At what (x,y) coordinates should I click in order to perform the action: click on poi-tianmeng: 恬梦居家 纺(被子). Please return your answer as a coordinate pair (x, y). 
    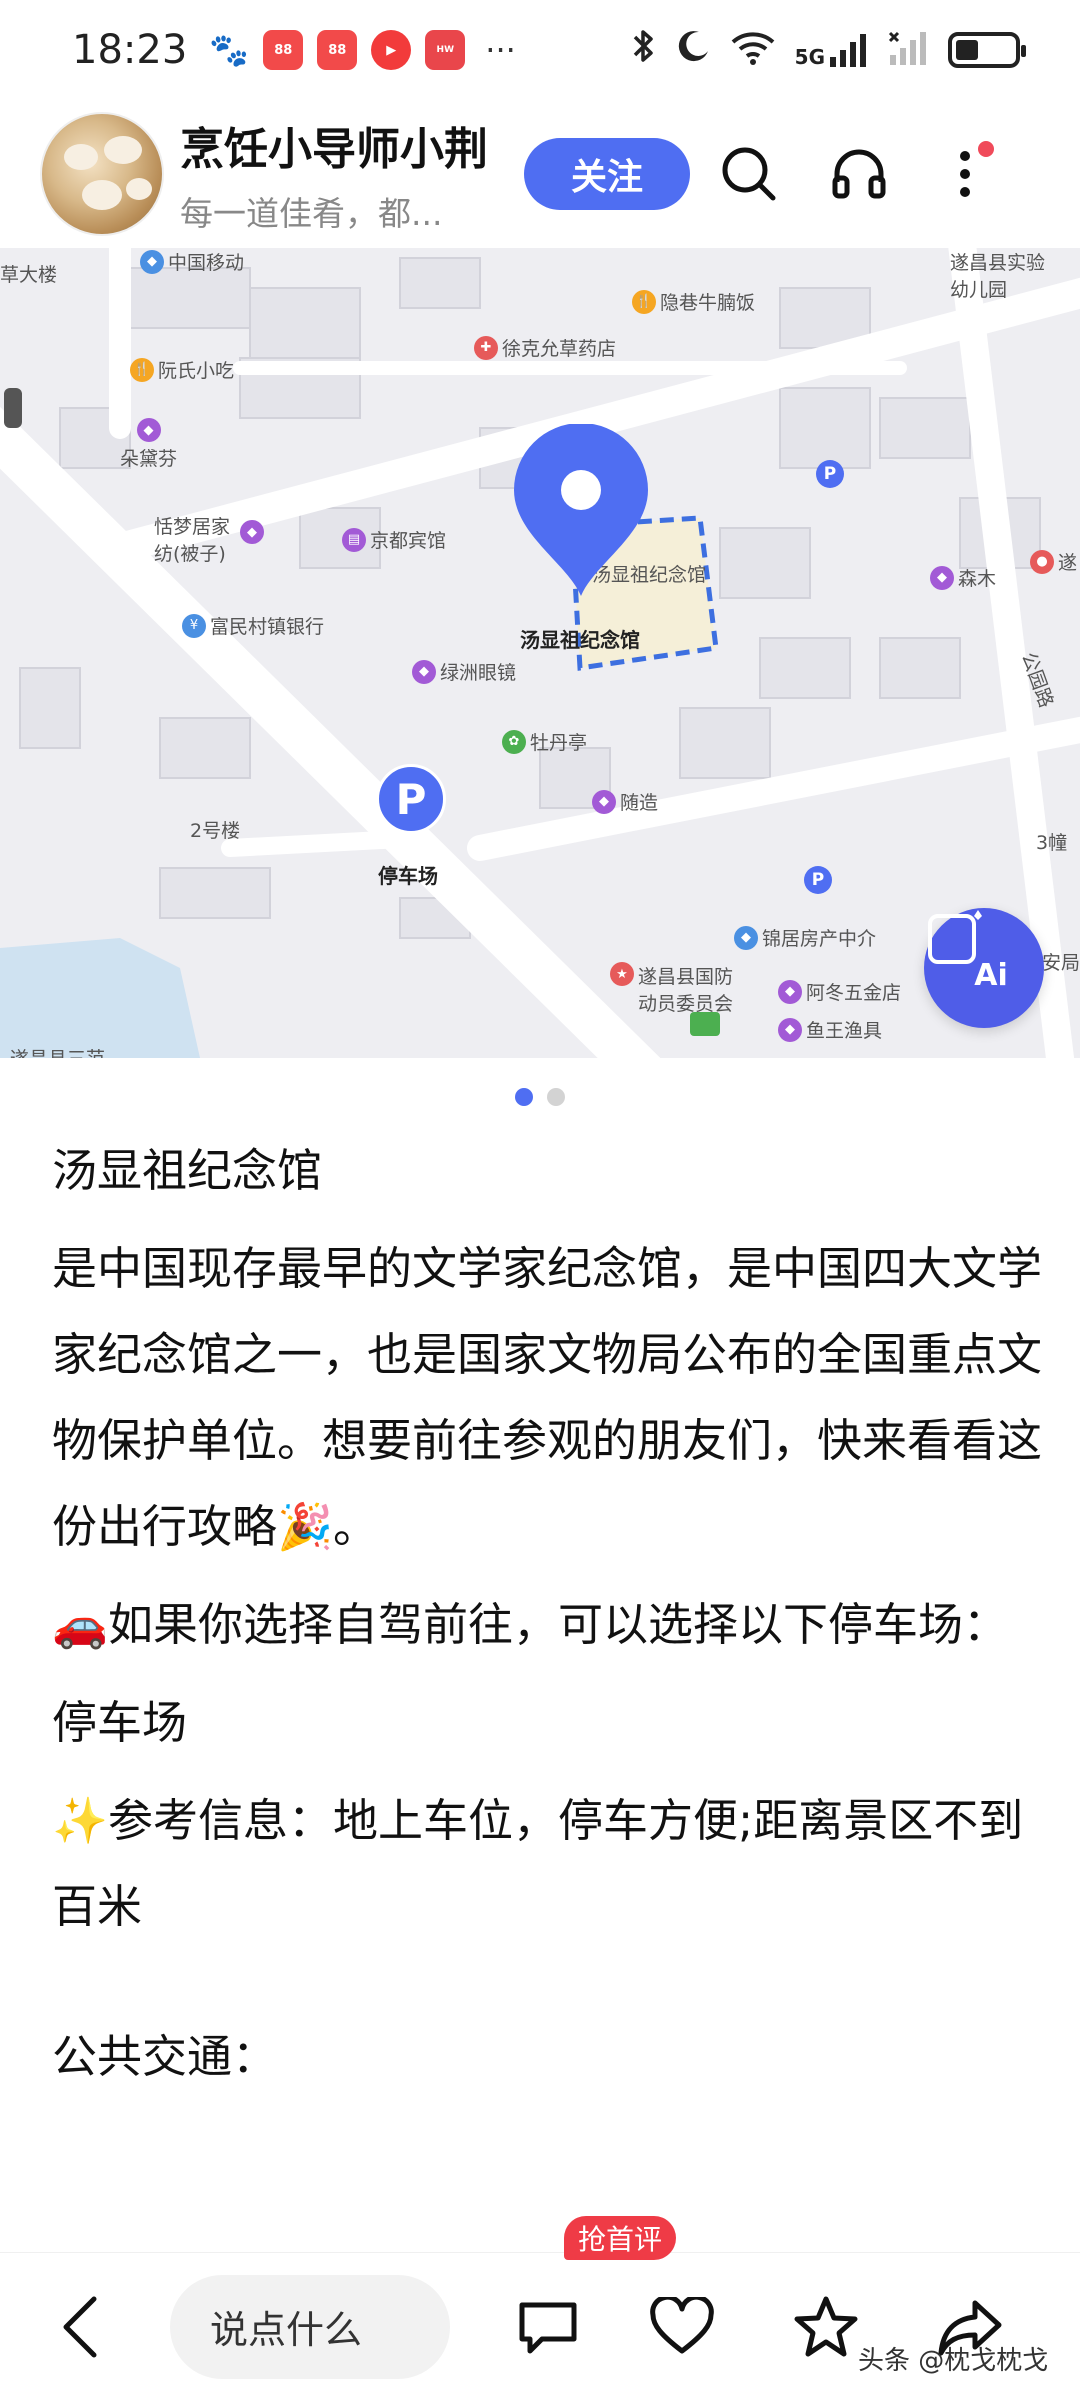
    Looking at the image, I should click on (192, 539).